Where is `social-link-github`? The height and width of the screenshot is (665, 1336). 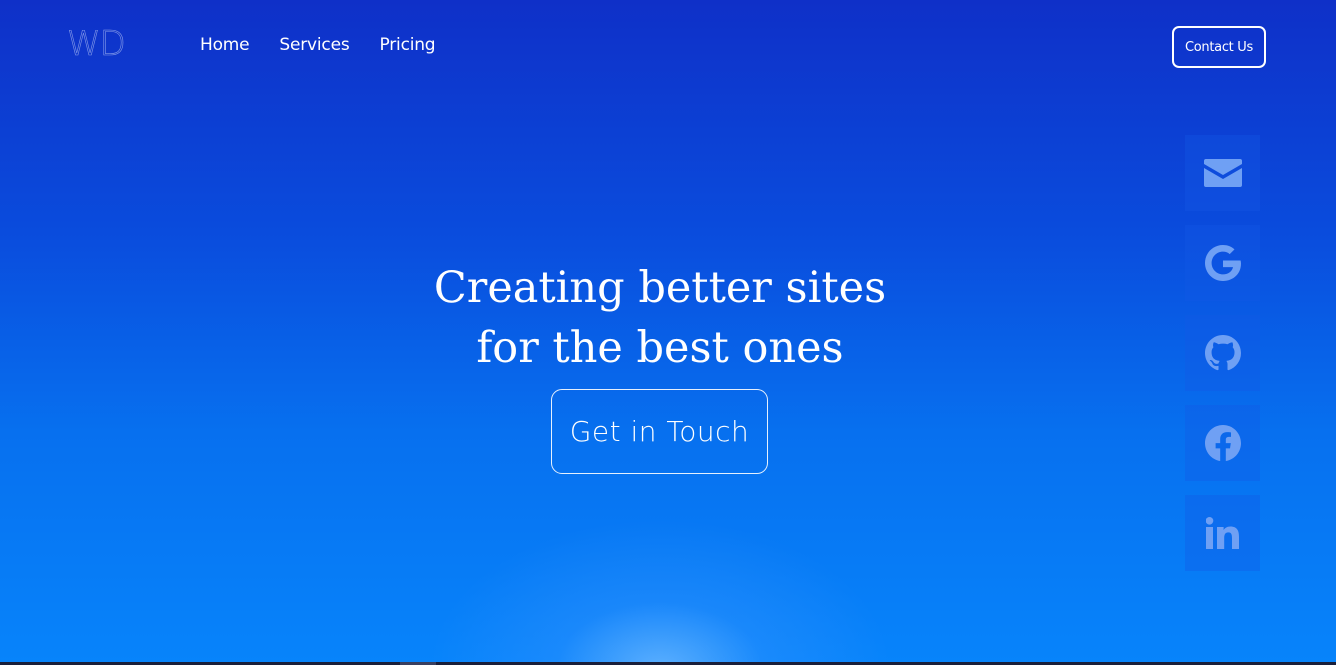 social-link-github is located at coordinates (1222, 353).